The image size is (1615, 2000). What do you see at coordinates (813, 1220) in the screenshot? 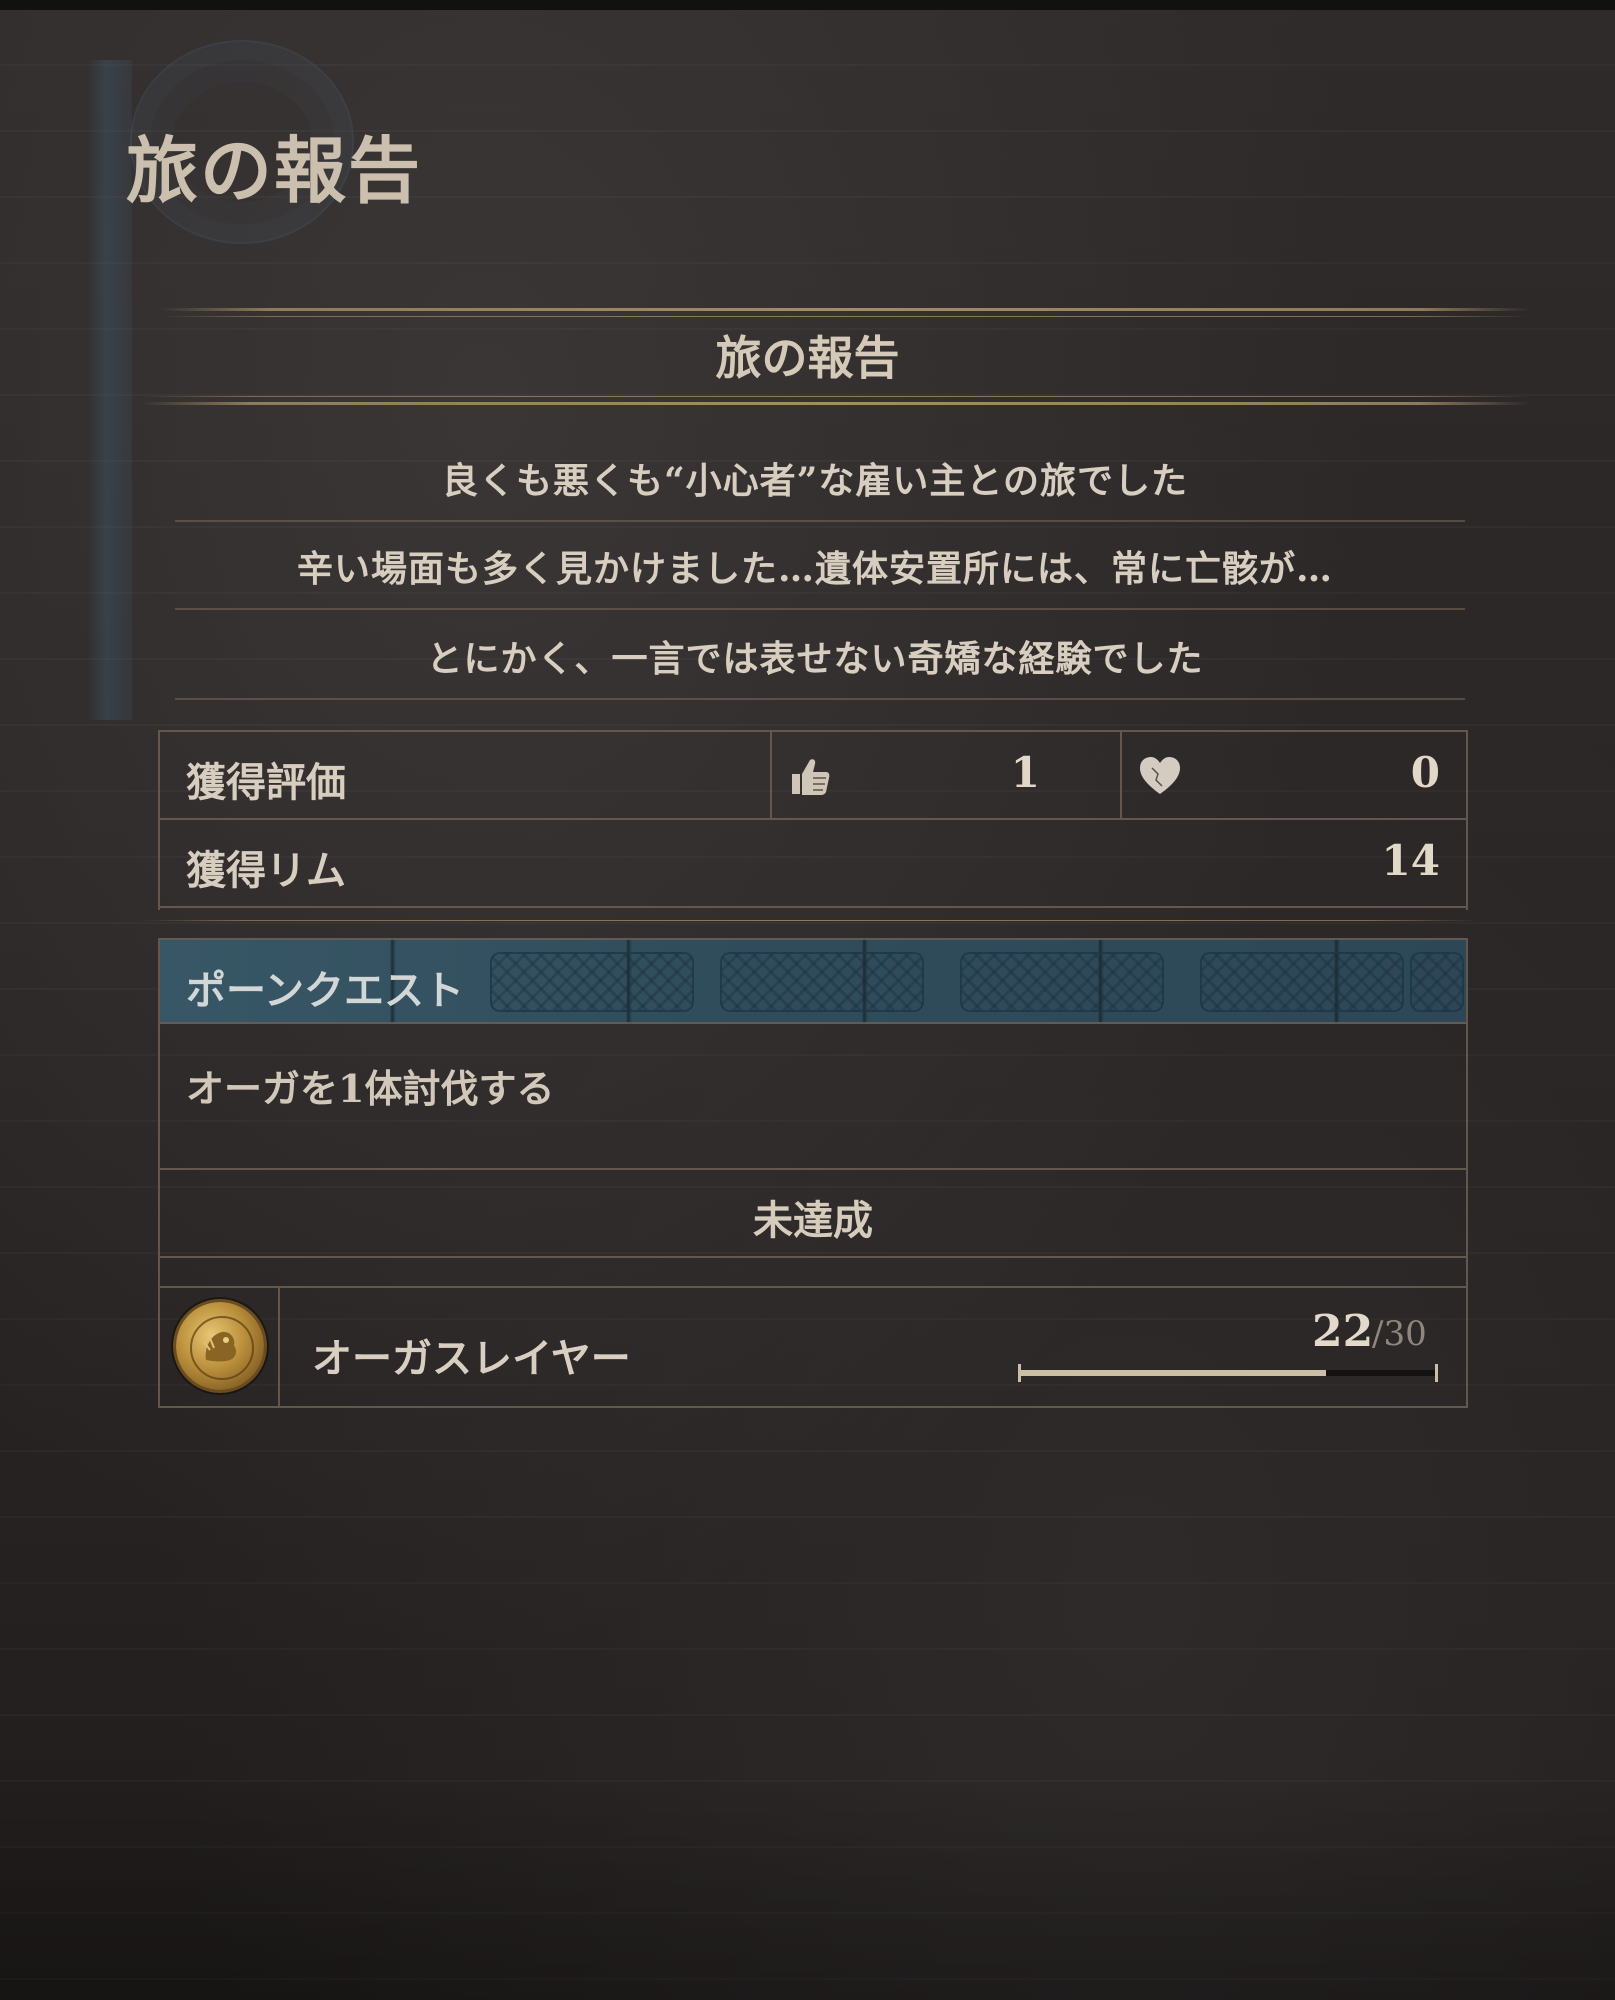
I see `quest-status: 未達成` at bounding box center [813, 1220].